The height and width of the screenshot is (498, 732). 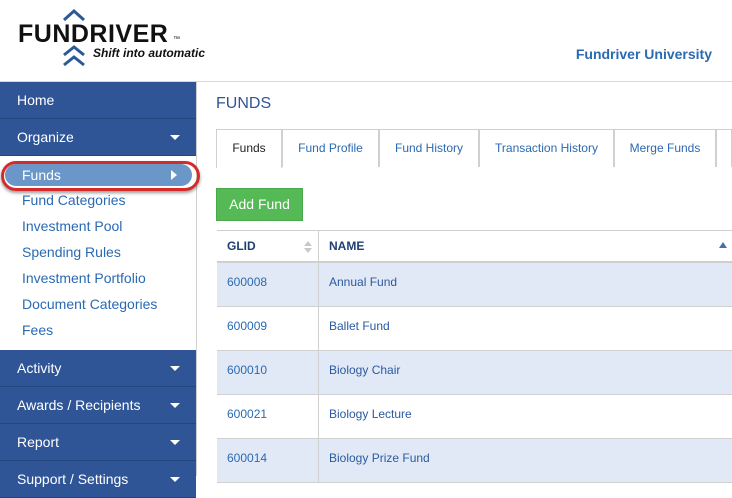 What do you see at coordinates (643, 54) in the screenshot?
I see `organization-name: Fundriver University` at bounding box center [643, 54].